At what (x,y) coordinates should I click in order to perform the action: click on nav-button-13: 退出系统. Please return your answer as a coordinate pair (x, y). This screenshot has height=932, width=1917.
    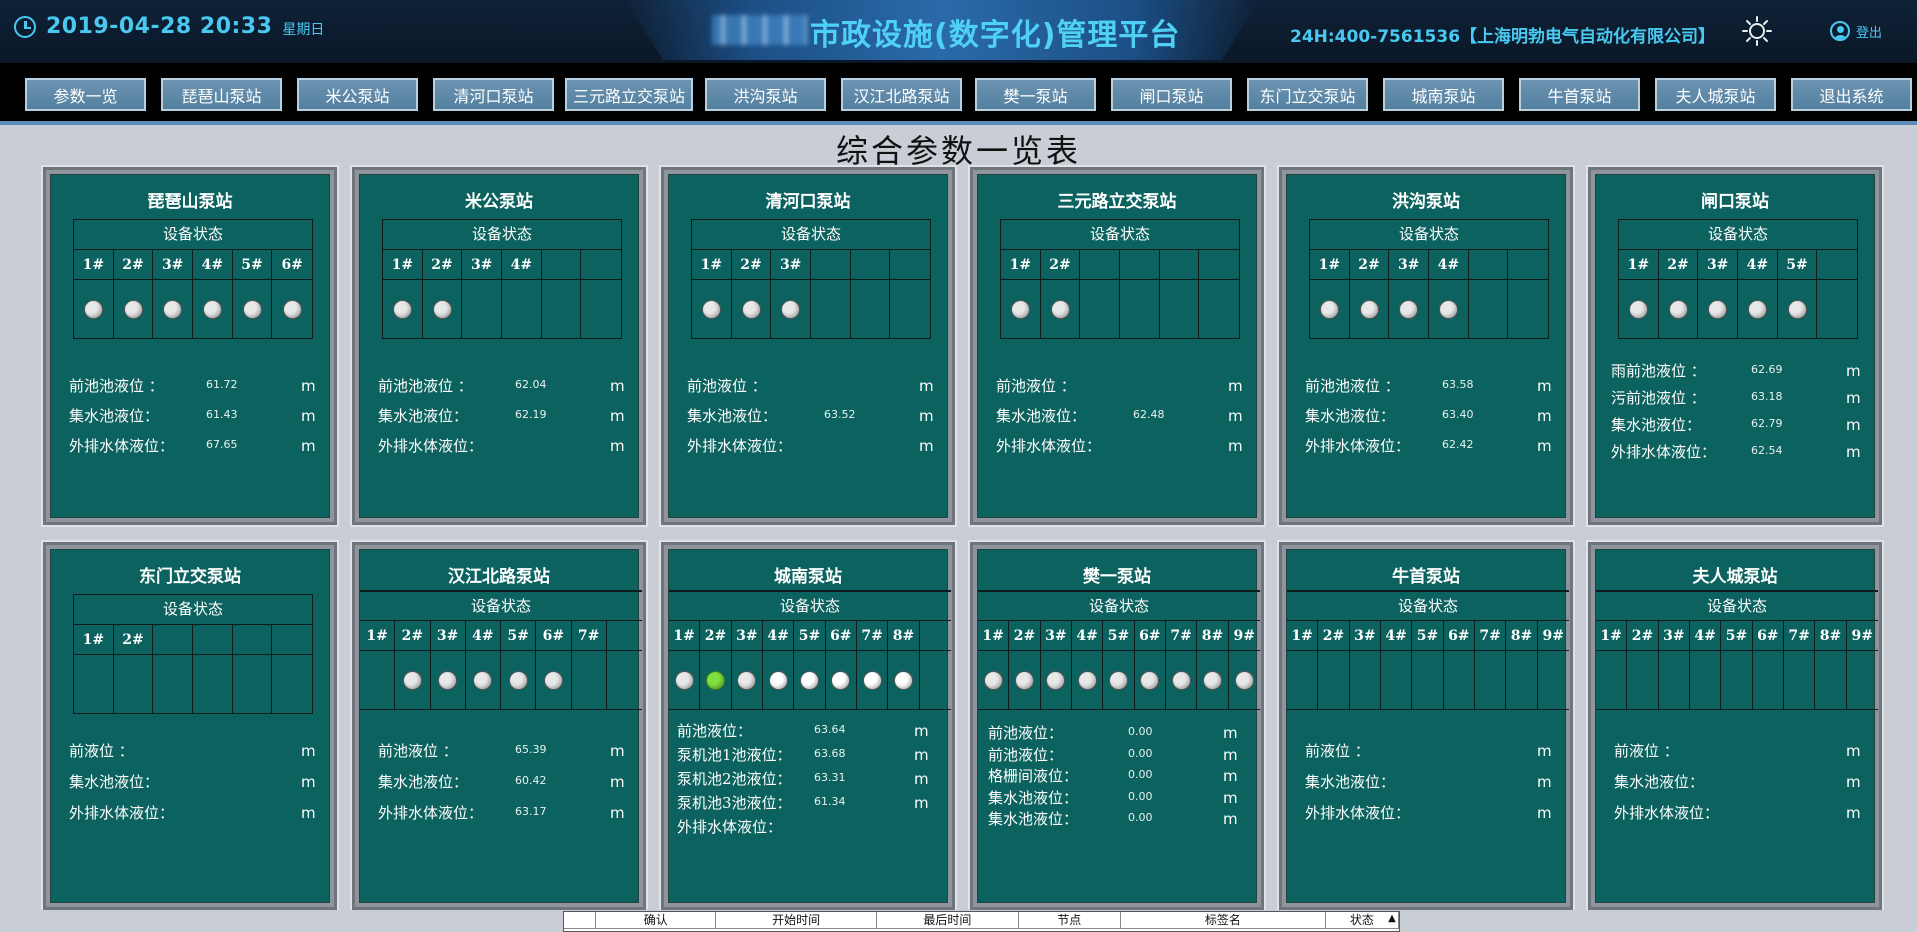
    Looking at the image, I should click on (1851, 94).